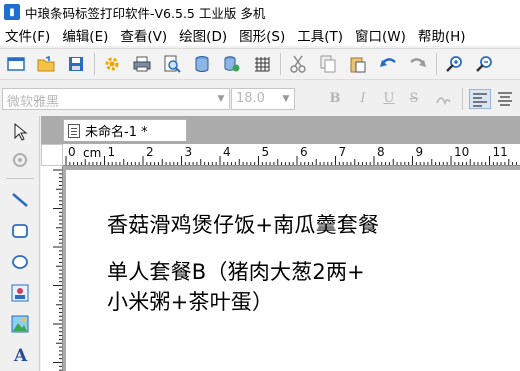 This screenshot has height=371, width=520. What do you see at coordinates (506, 99) in the screenshot?
I see `align-center-icon` at bounding box center [506, 99].